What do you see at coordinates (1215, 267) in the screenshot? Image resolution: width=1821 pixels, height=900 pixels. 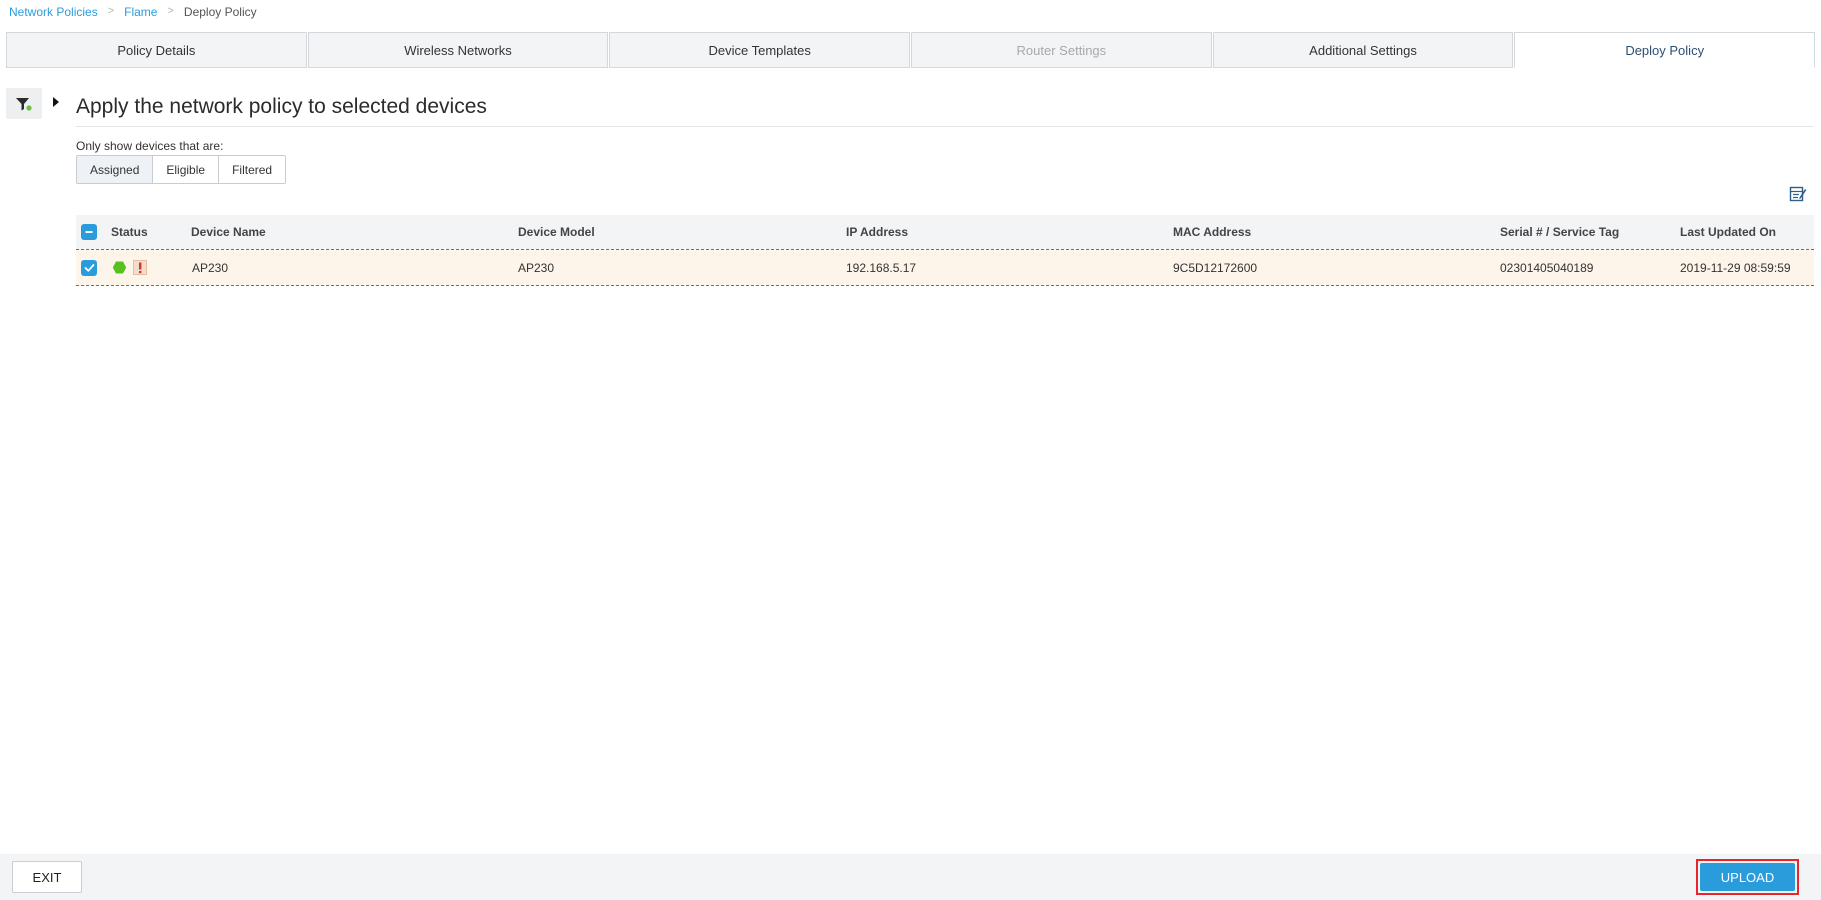 I see `cell-mac-address: 9C5D12172600` at bounding box center [1215, 267].